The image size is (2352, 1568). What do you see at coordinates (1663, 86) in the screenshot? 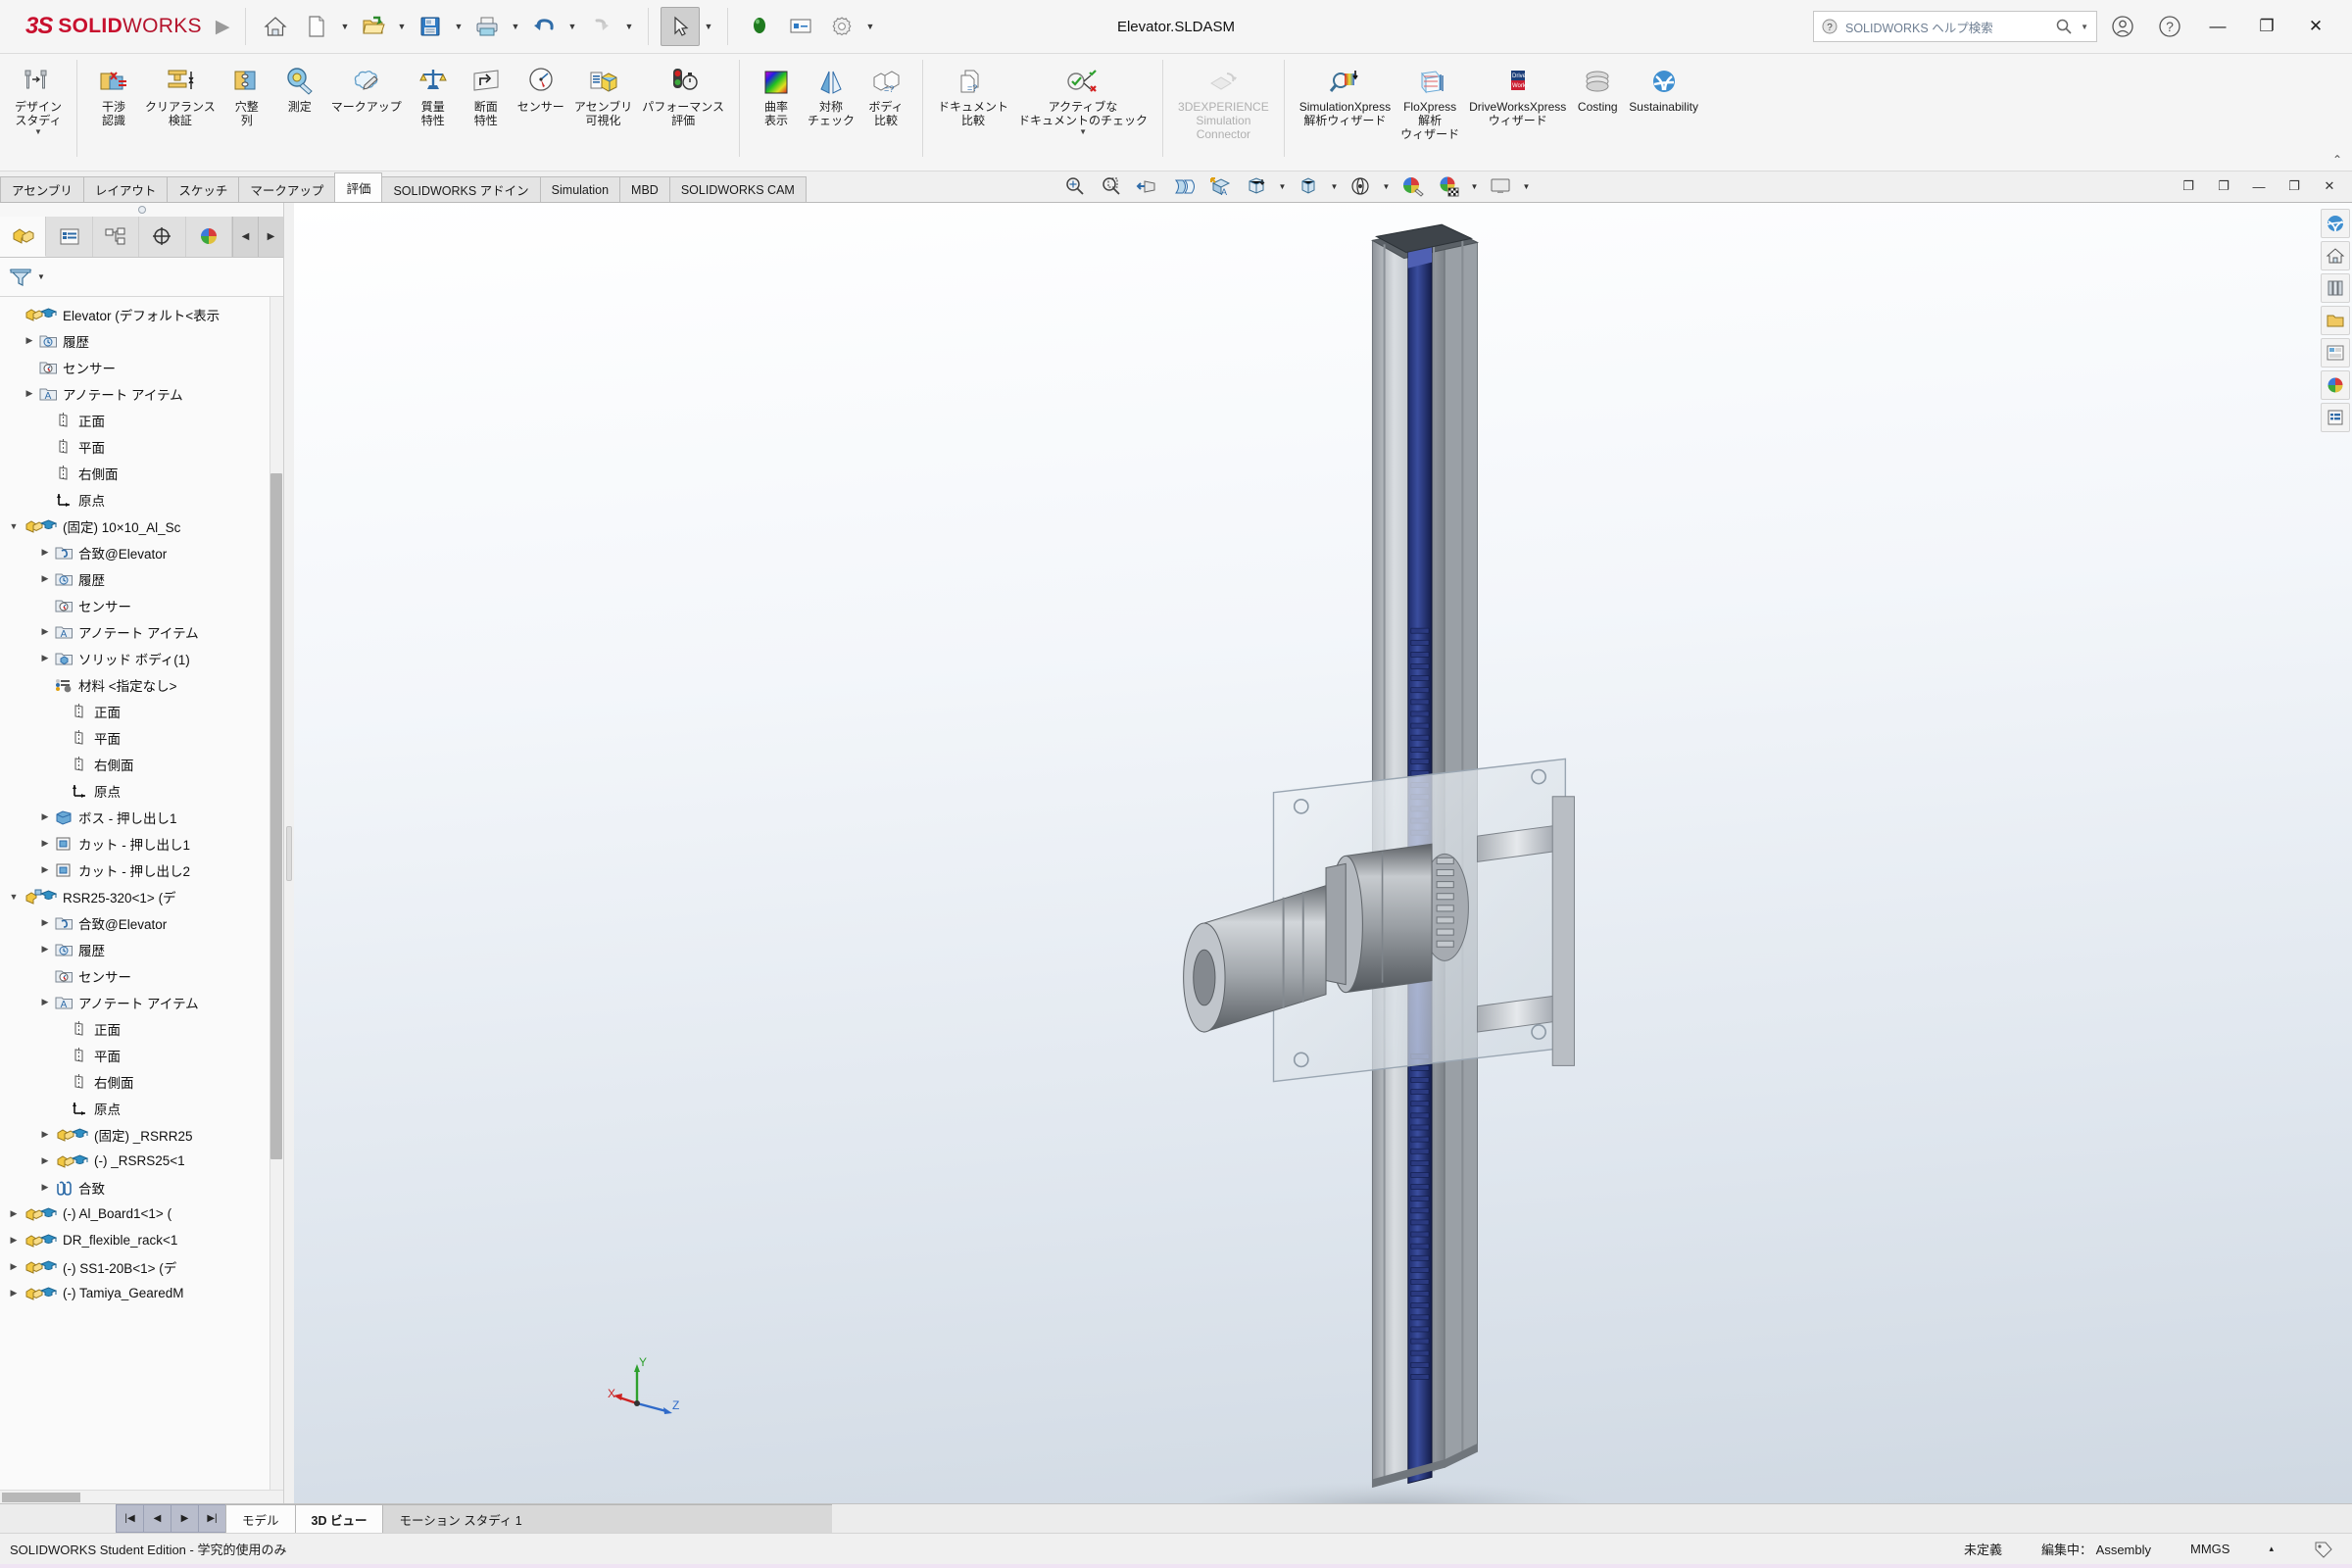
I see `sustainability-button: Sustainability` at bounding box center [1663, 86].